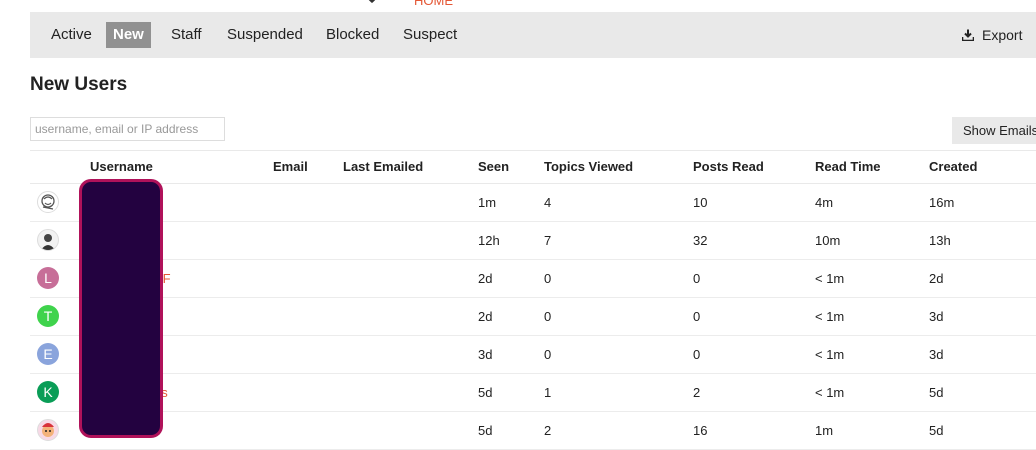  I want to click on table-row: K ds 5d 1 2 < 1m 5d, so click(533, 393).